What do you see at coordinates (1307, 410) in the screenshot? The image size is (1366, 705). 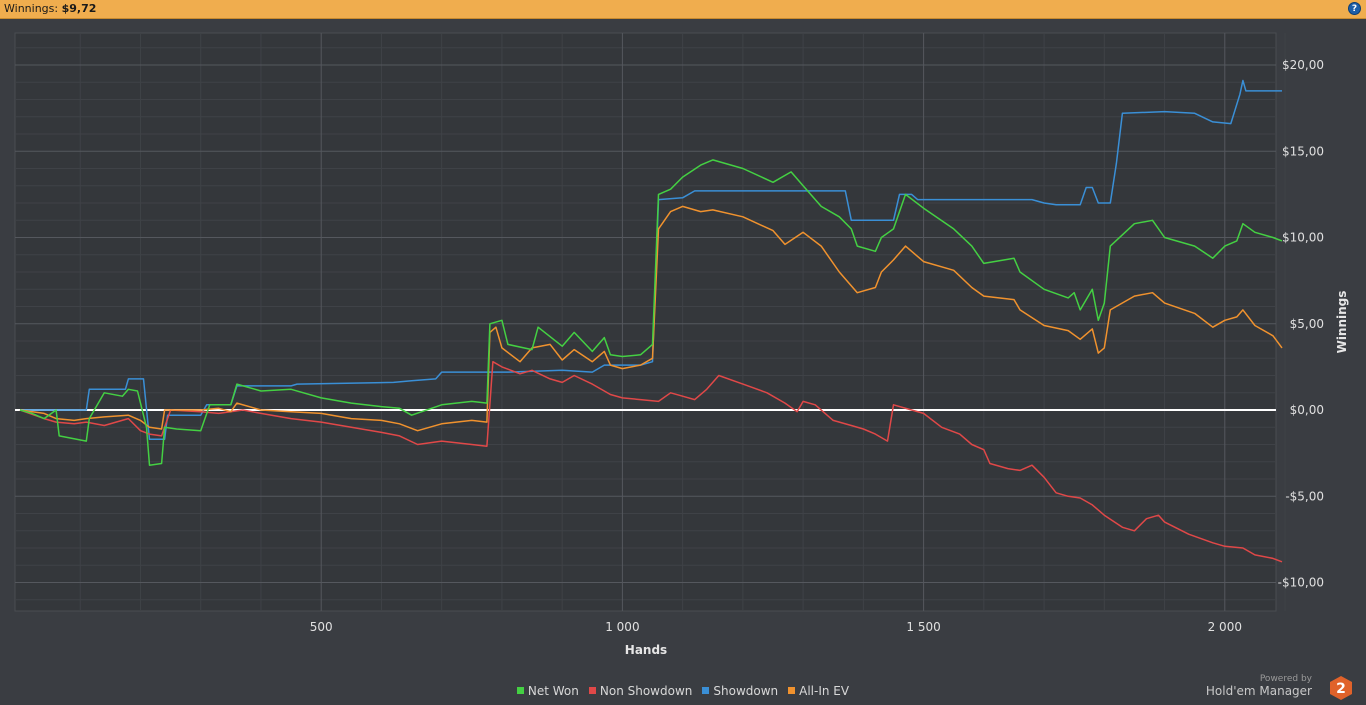 I see `y-tick-label: $0,00` at bounding box center [1307, 410].